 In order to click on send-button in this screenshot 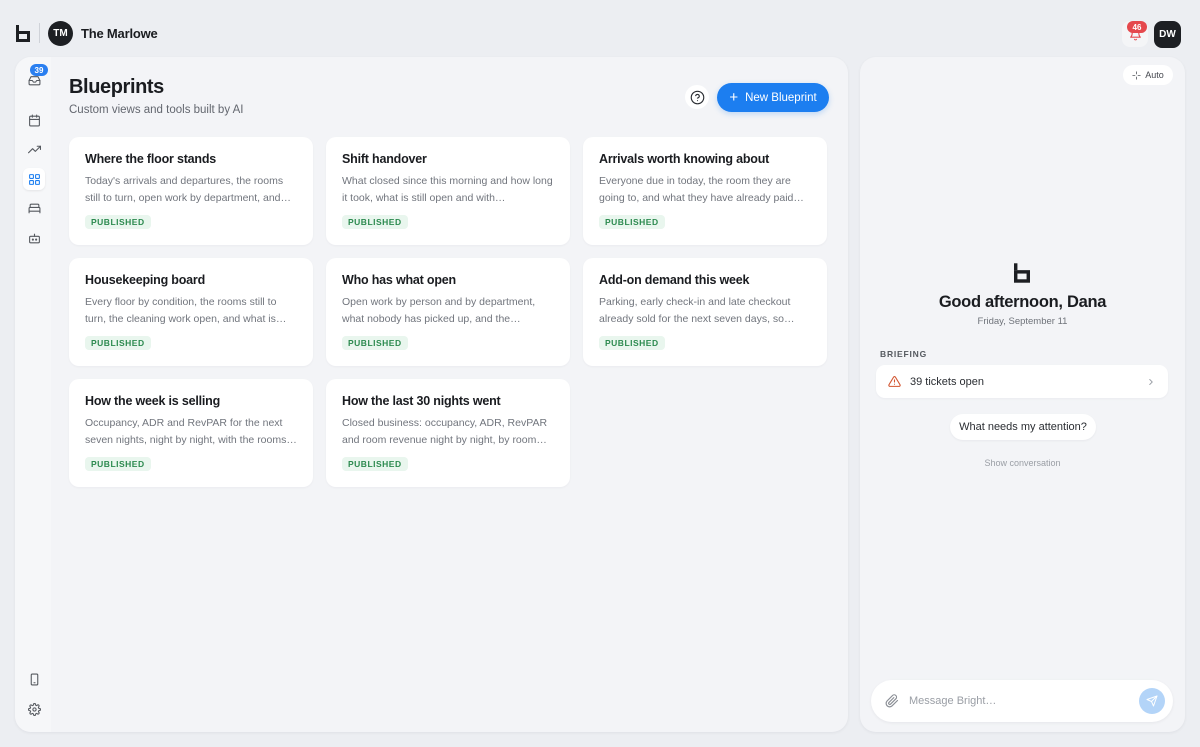, I will do `click(1152, 701)`.